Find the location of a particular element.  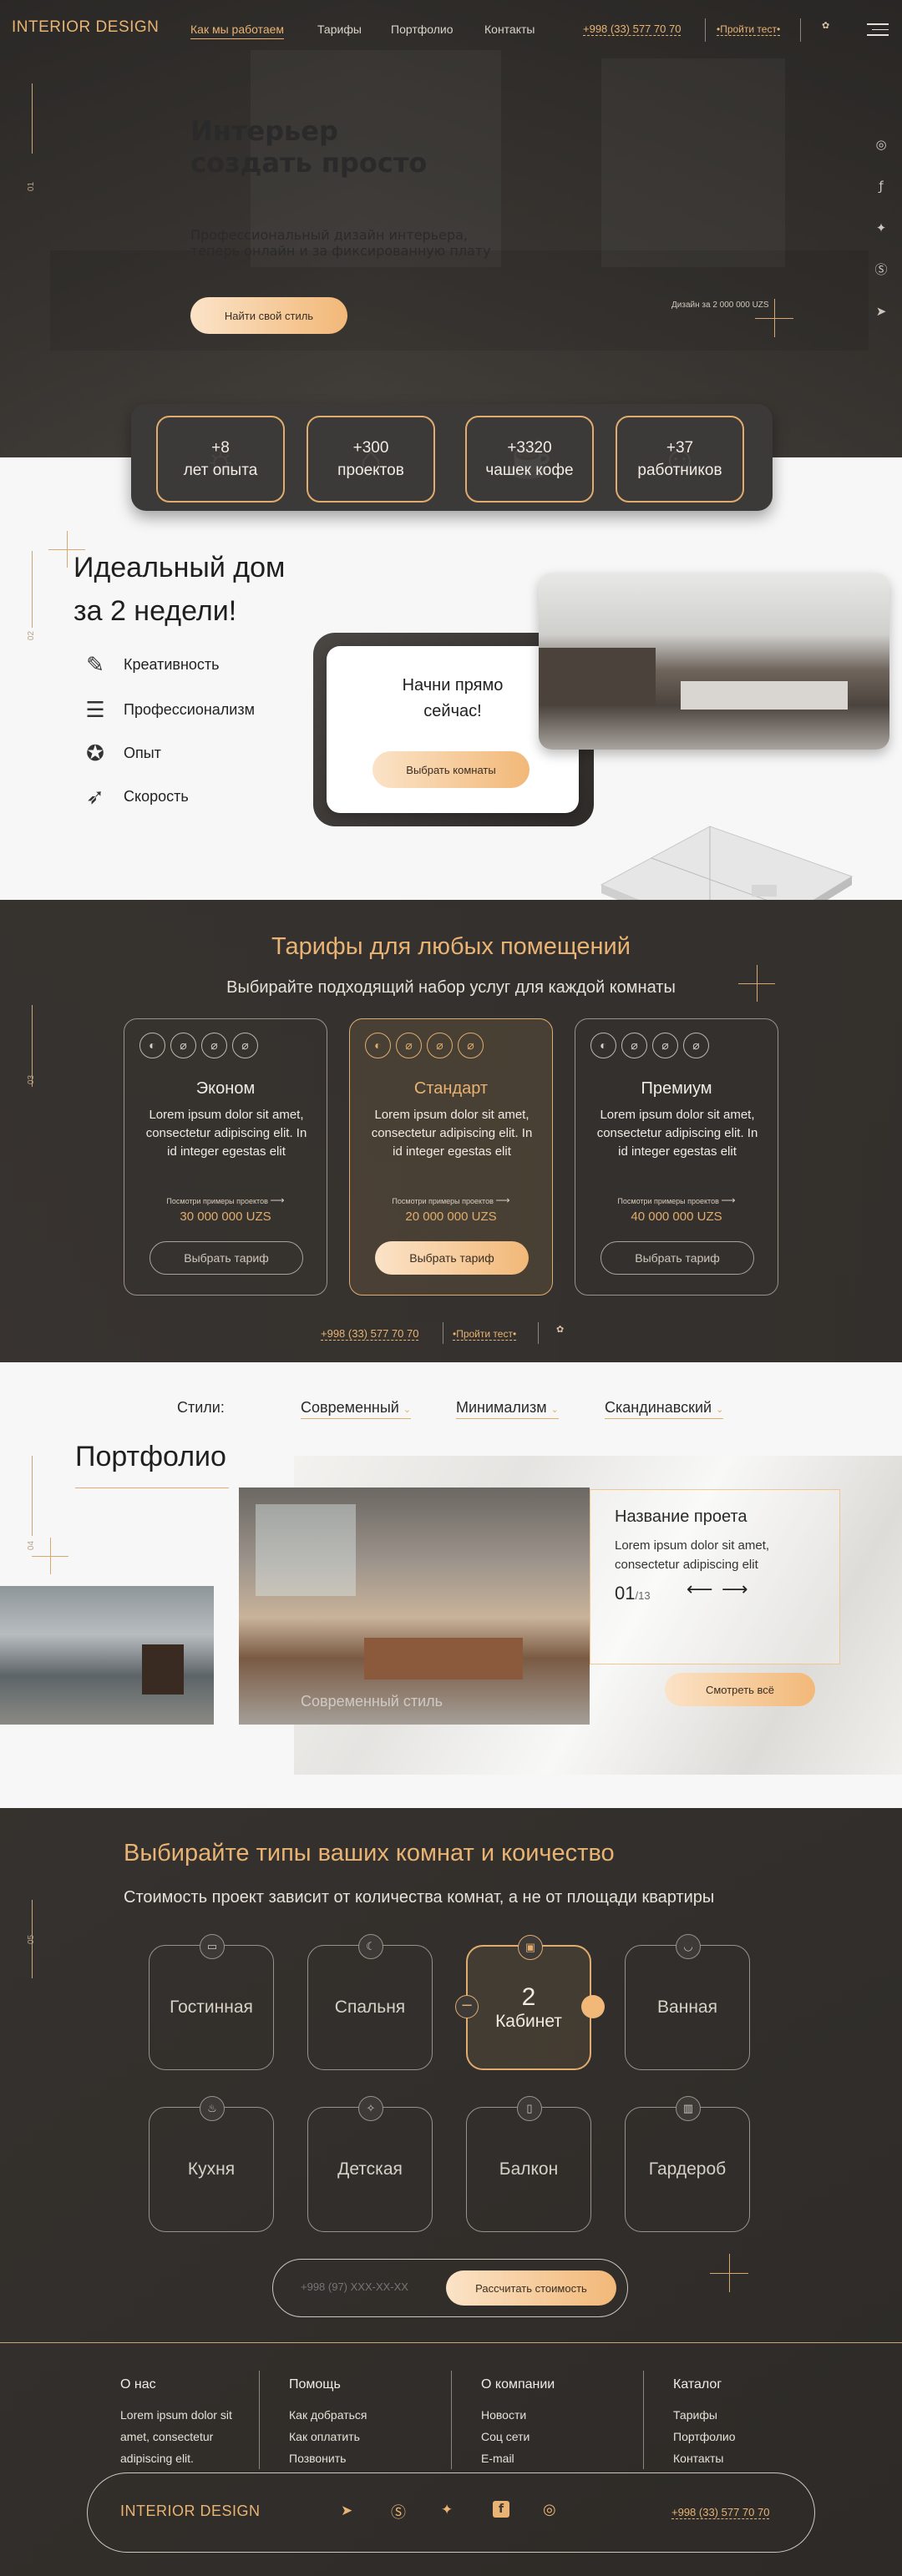

nav-portfolio: Портфолио is located at coordinates (422, 29).